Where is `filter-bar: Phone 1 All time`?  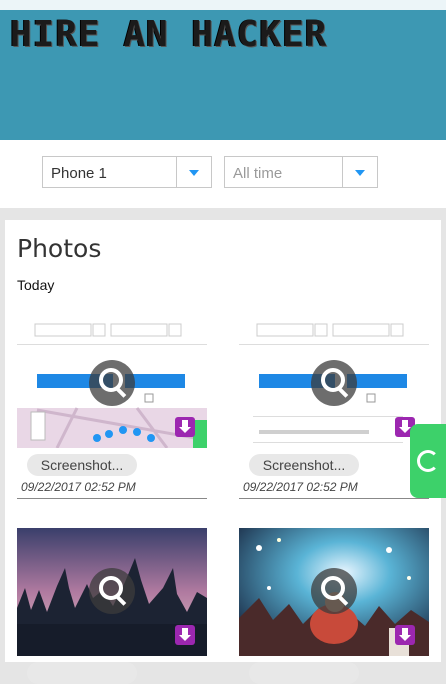
filter-bar: Phone 1 All time is located at coordinates (223, 174).